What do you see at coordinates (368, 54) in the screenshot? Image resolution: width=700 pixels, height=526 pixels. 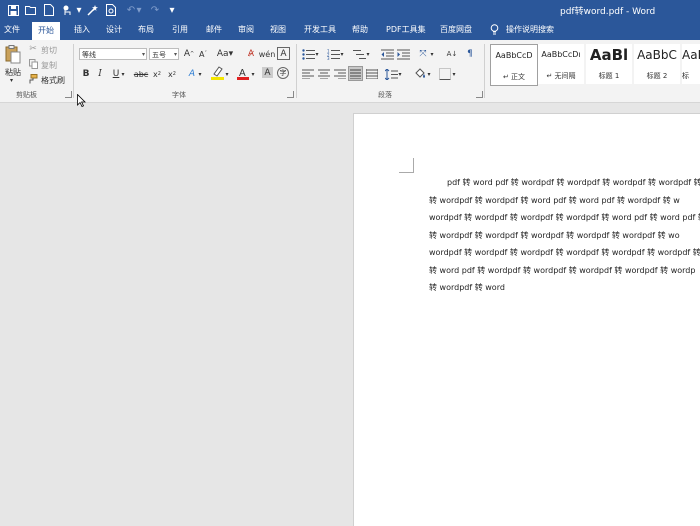 I see `multilevel-dropdown-icon: ▾` at bounding box center [368, 54].